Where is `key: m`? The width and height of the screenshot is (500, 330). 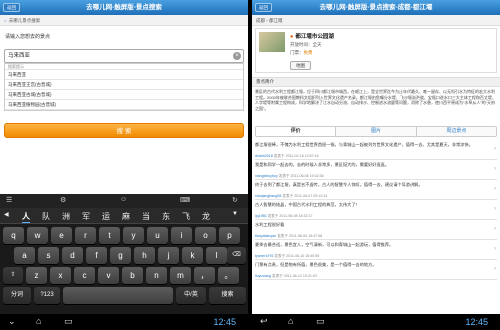 key: m is located at coordinates (180, 275).